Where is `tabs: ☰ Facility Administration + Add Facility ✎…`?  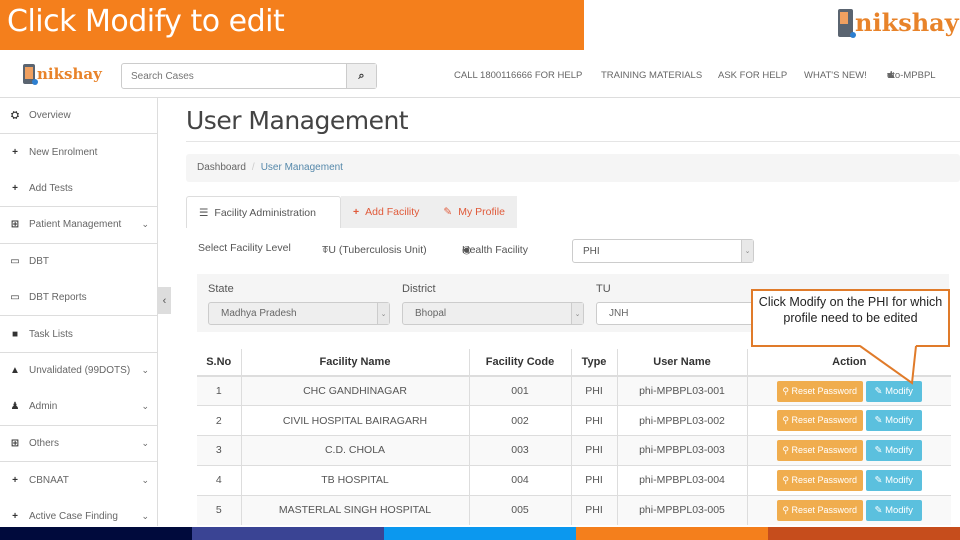
tabs: ☰ Facility Administration + Add Facility ✎… is located at coordinates (351, 212).